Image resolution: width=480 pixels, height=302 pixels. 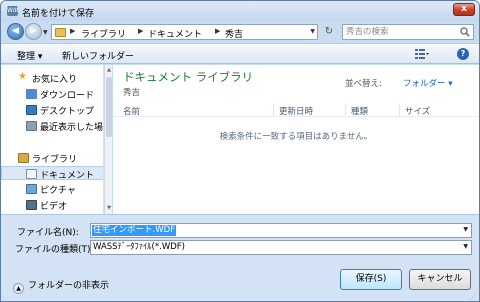 What do you see at coordinates (132, 93) in the screenshot?
I see `library-subtitle: 秀吉` at bounding box center [132, 93].